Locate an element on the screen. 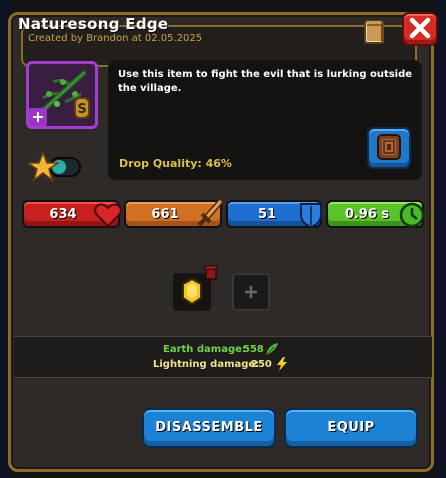  speed-stat: 0.96 s is located at coordinates (375, 214).